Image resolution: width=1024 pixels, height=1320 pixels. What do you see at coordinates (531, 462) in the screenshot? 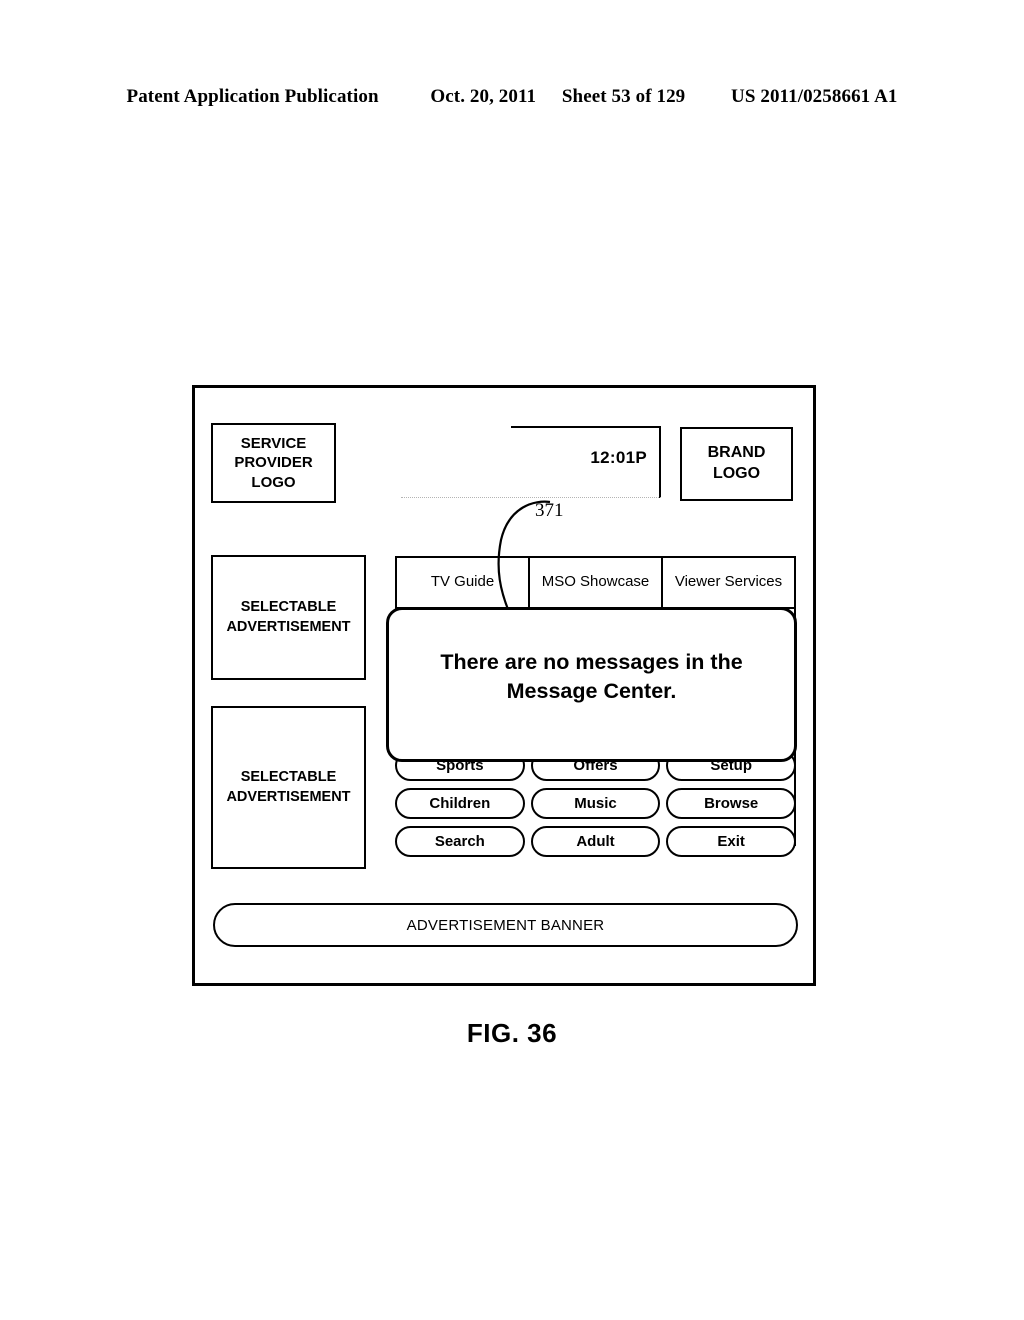
I see `clock-panel: 12:01P` at bounding box center [531, 462].